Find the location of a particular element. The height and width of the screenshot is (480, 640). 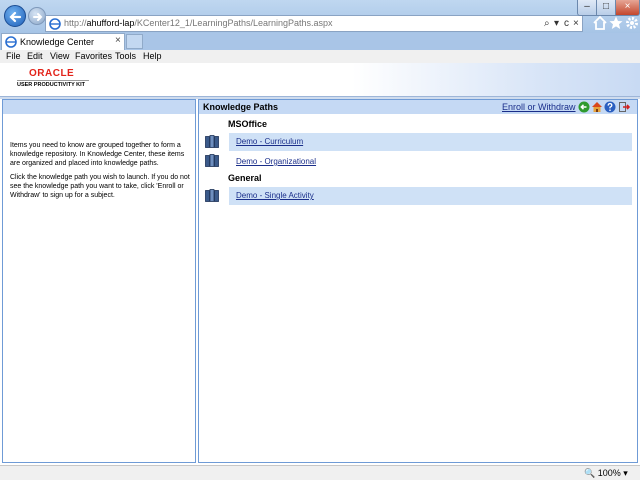

tab-label: Knowledge Center is located at coordinates (57, 42).